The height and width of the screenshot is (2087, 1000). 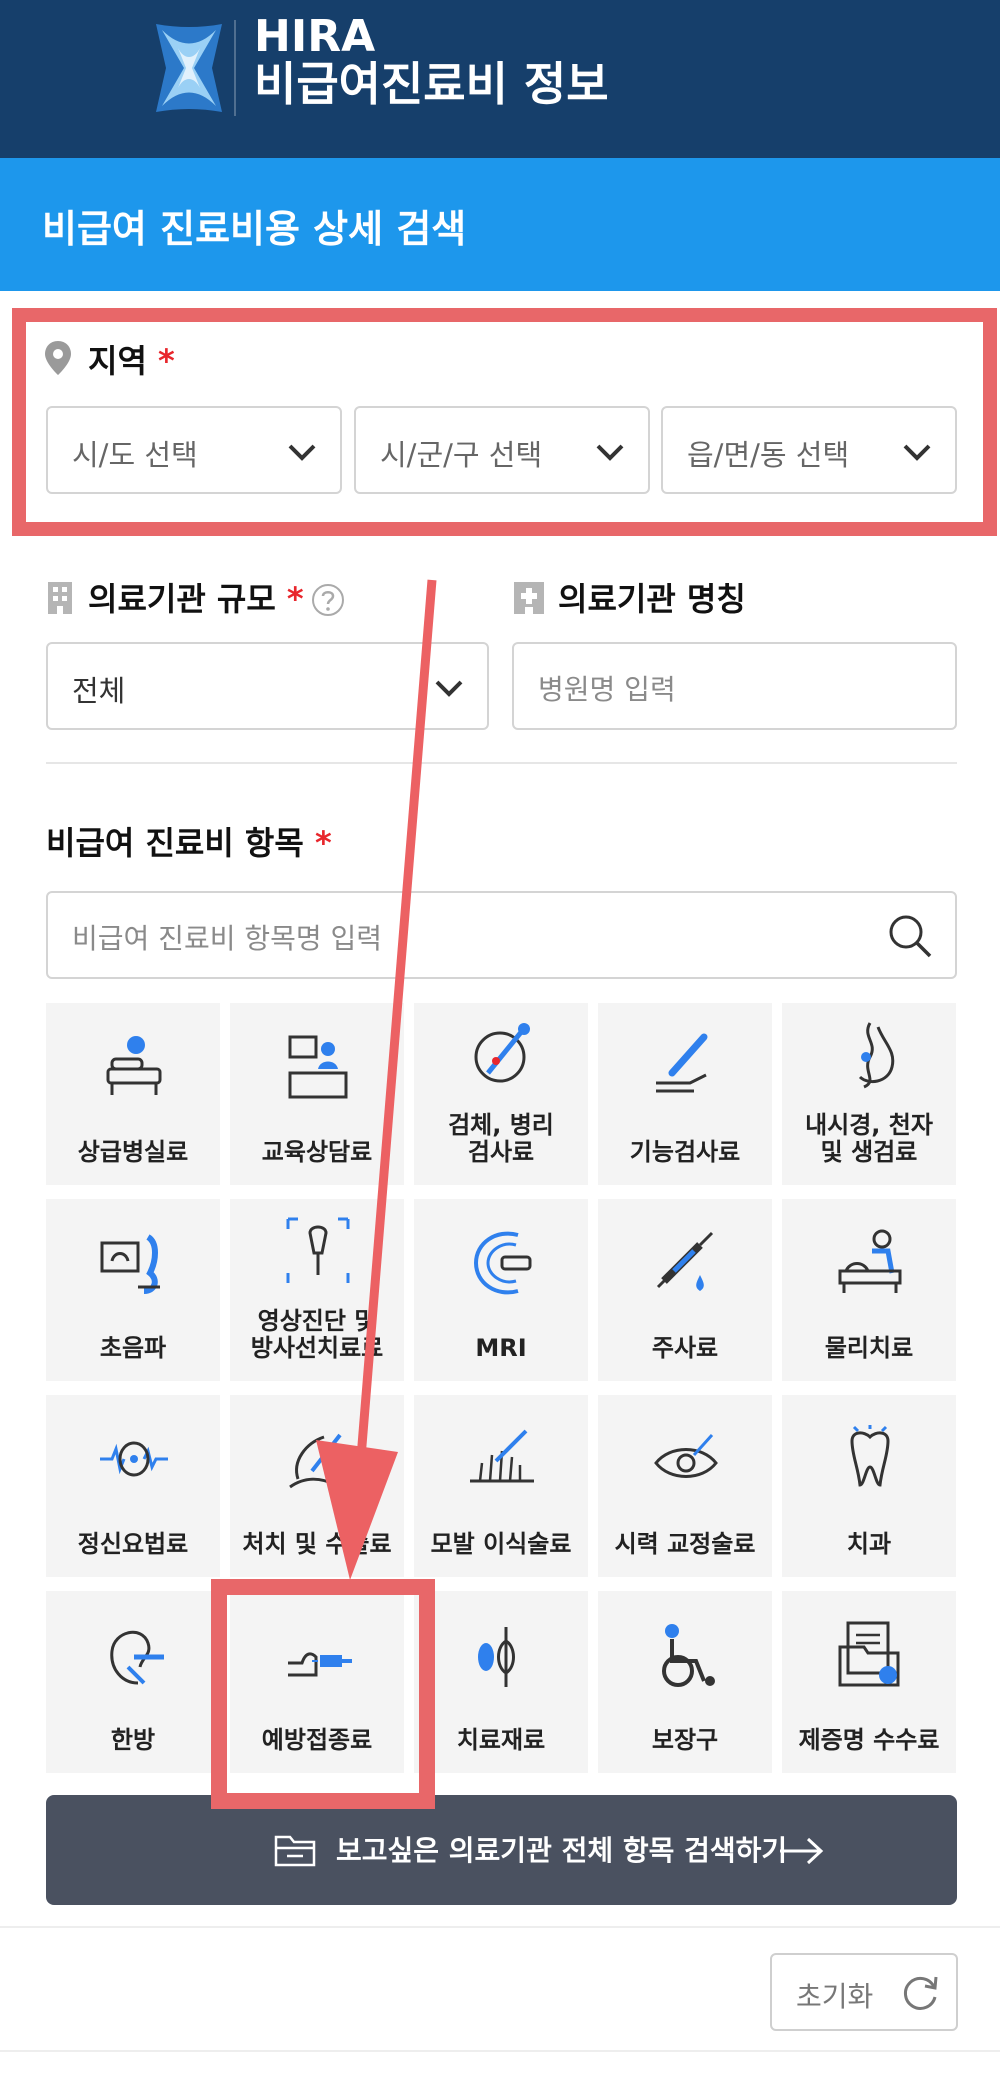 I want to click on category-label: 주사료, so click(x=685, y=1349).